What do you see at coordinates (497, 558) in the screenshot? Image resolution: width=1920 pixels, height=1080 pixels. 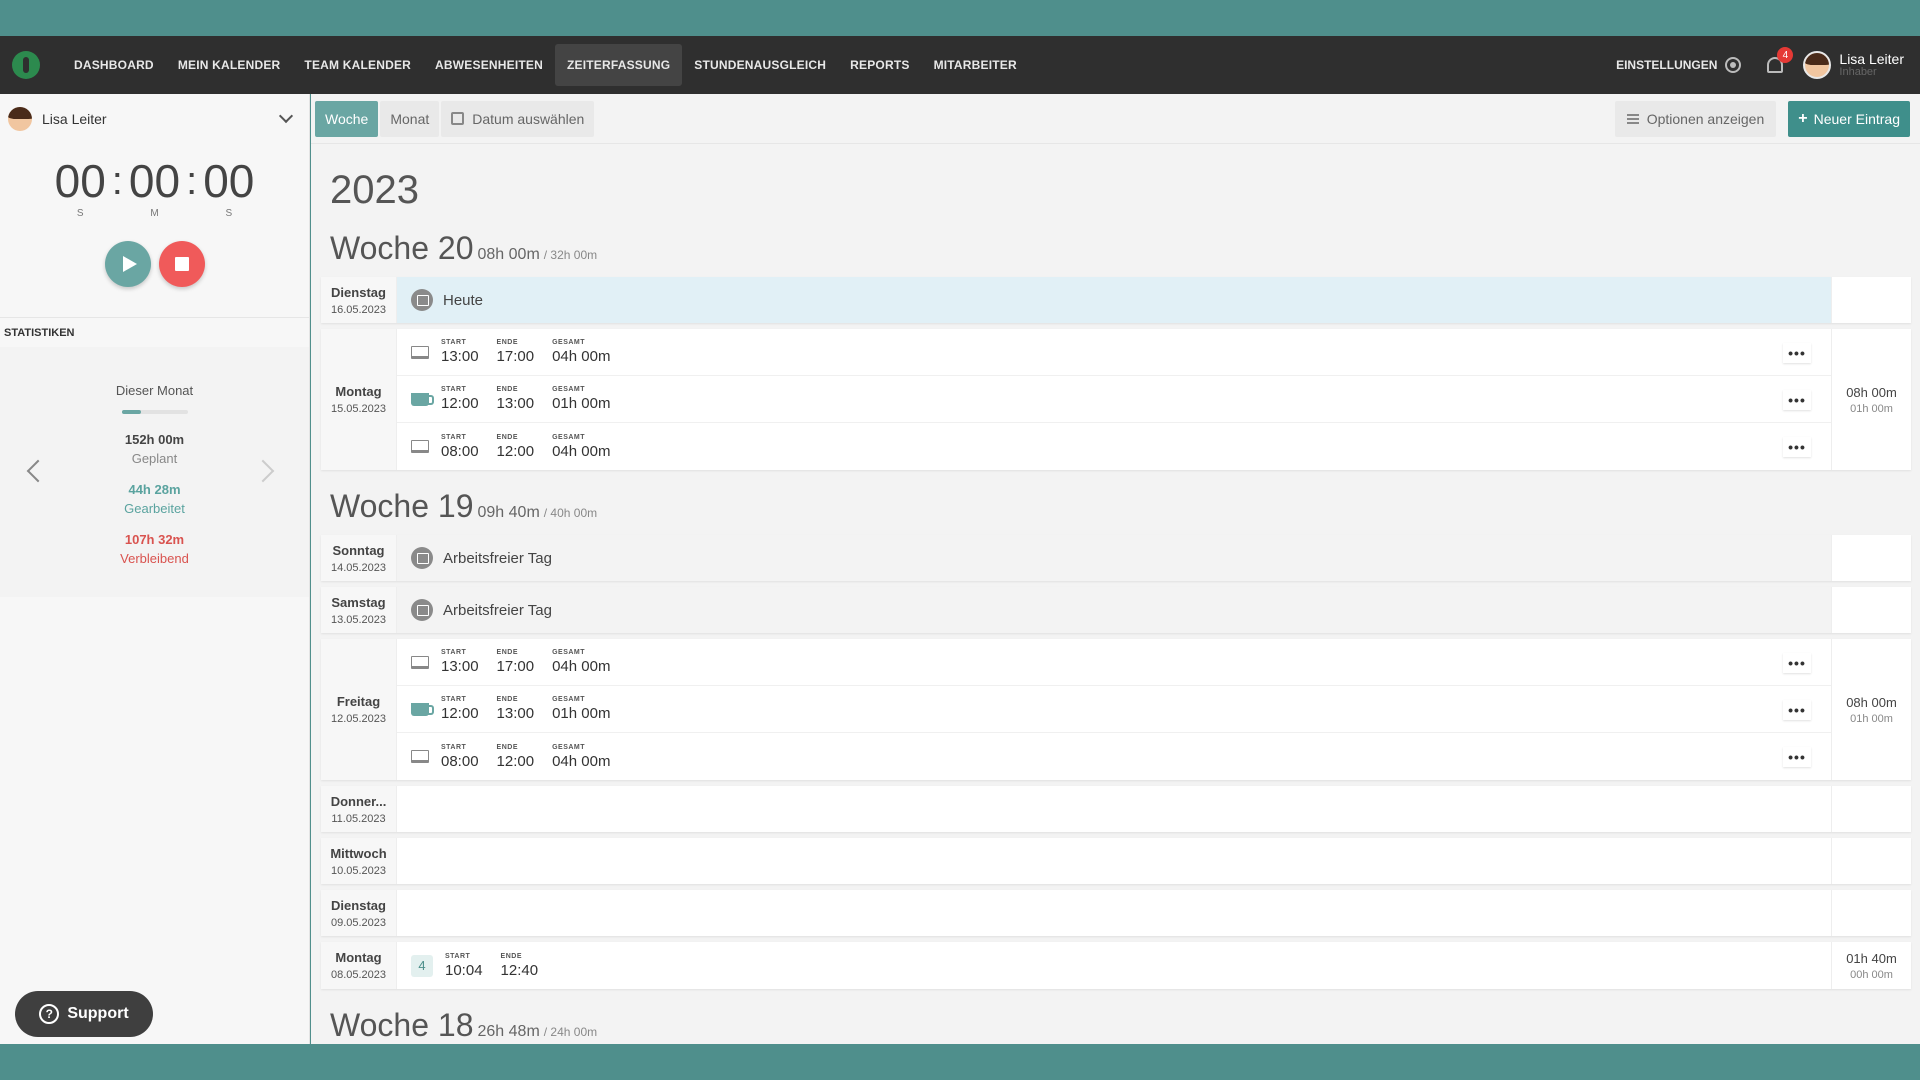 I see `day-status-label: Arbeitsfreier Tag` at bounding box center [497, 558].